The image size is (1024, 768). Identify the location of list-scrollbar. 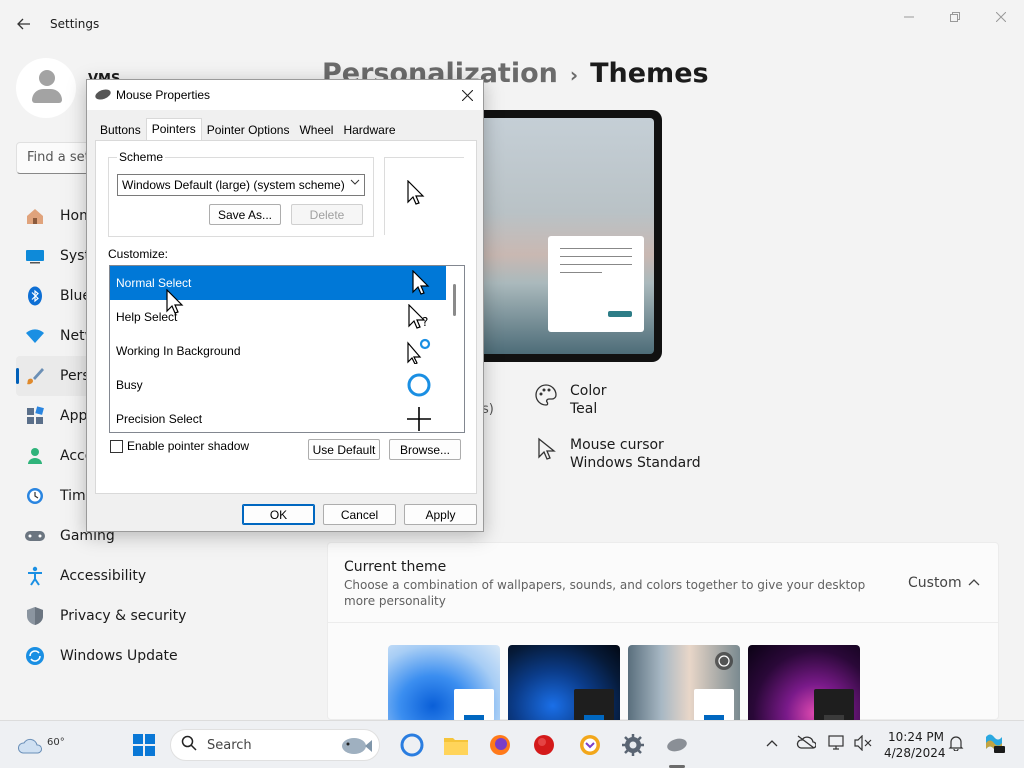
(455, 349).